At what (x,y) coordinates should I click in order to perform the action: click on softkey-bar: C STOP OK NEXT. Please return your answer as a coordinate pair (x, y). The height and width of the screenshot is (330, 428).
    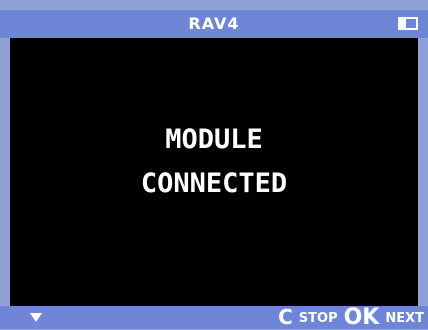
    Looking at the image, I should click on (214, 317).